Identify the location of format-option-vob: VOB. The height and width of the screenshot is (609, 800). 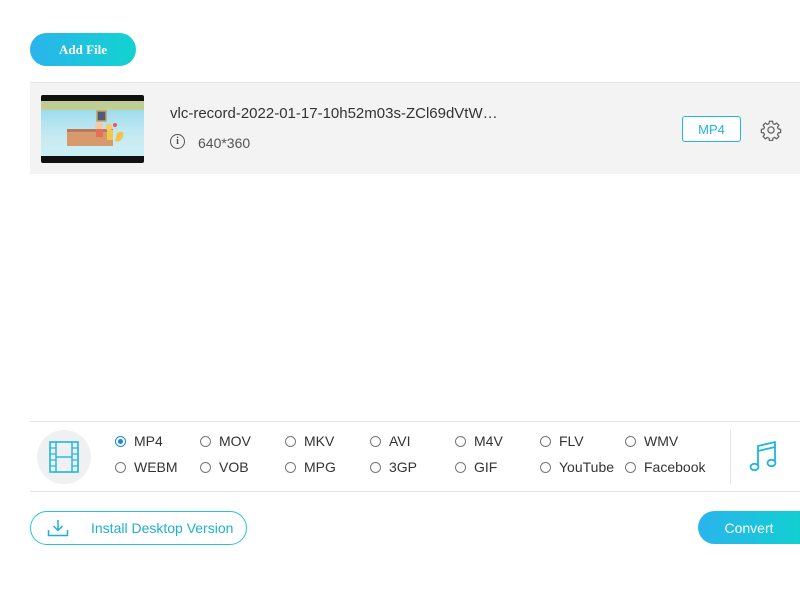
(224, 467).